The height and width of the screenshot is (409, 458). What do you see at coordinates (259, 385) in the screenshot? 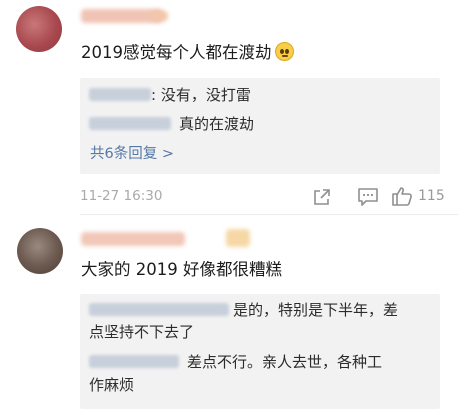
I see `reply-item-continued: 作麻烦` at bounding box center [259, 385].